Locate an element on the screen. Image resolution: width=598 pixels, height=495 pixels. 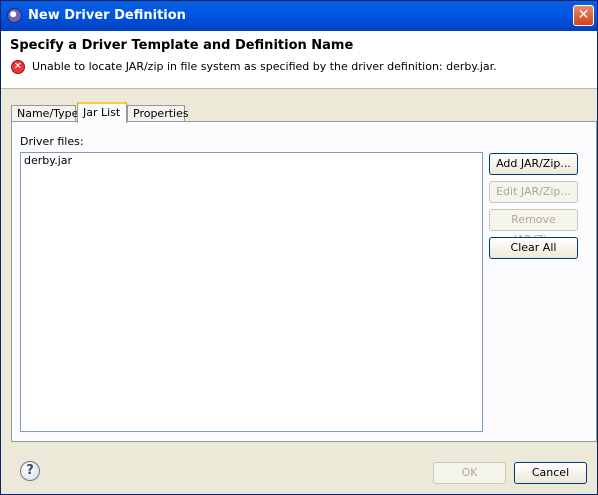
ok-button: OK is located at coordinates (469, 473).